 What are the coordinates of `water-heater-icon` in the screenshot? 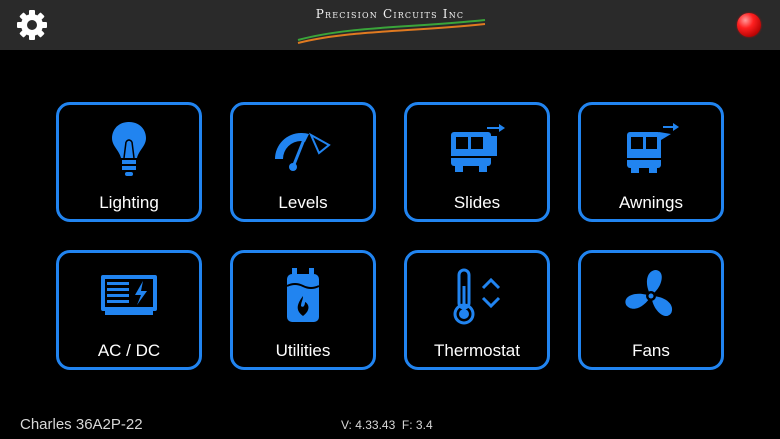 It's located at (303, 296).